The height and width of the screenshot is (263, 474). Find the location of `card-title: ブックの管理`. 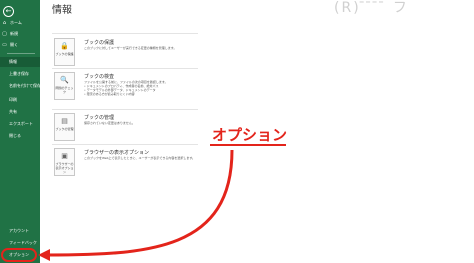

card-title: ブックの管理 is located at coordinates (99, 118).